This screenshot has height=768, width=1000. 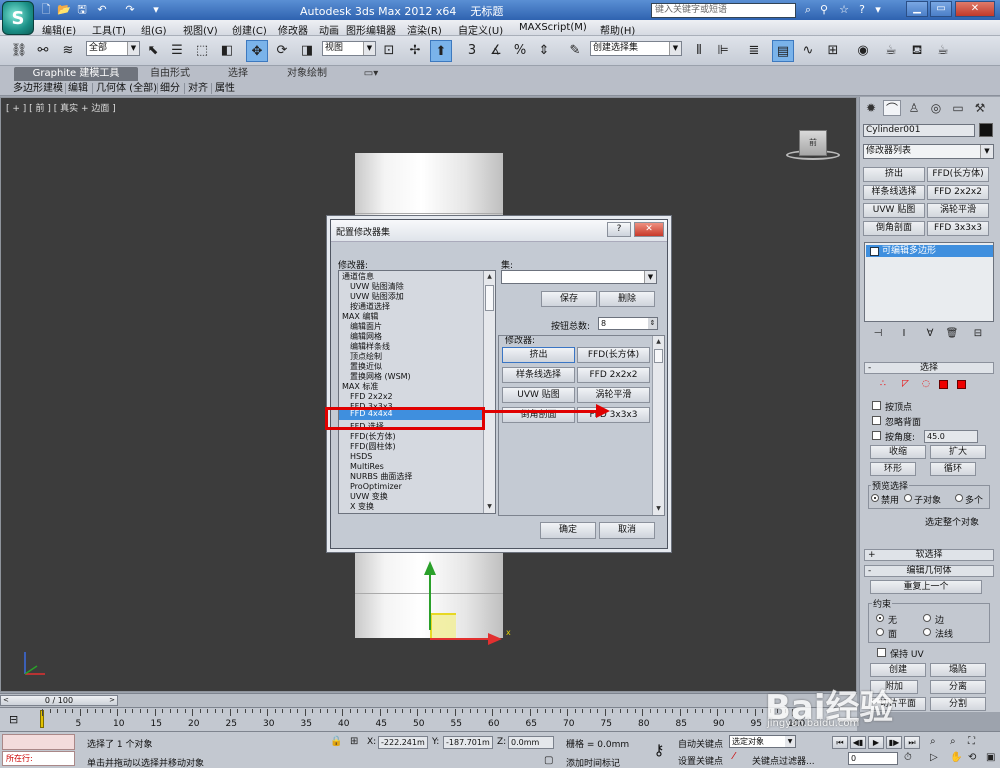 What do you see at coordinates (894, 174) in the screenshot?
I see `panel-button-extrude: 挤出` at bounding box center [894, 174].